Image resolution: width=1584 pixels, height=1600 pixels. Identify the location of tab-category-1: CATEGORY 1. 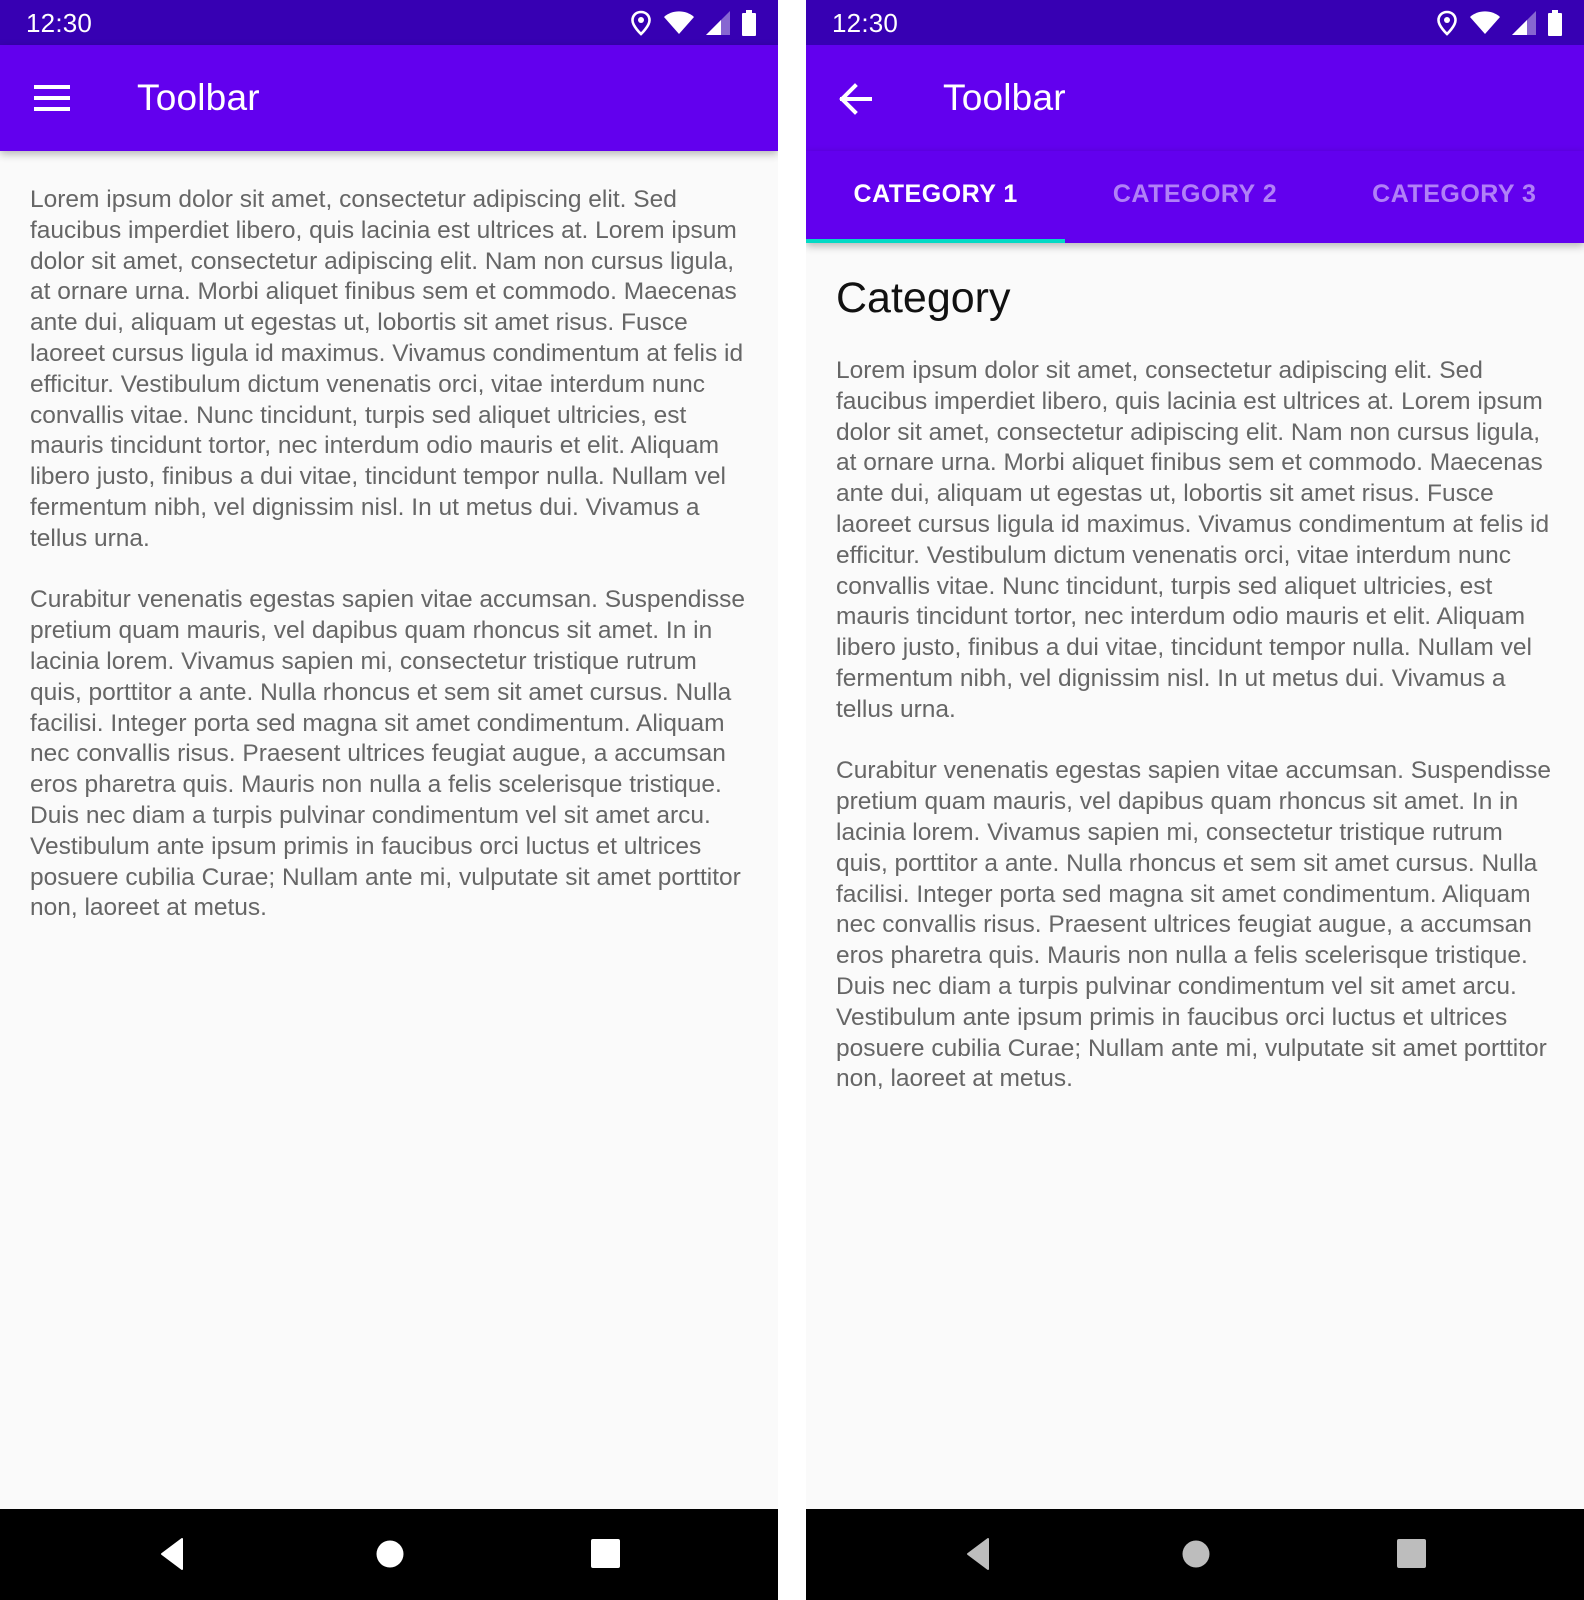
(936, 197).